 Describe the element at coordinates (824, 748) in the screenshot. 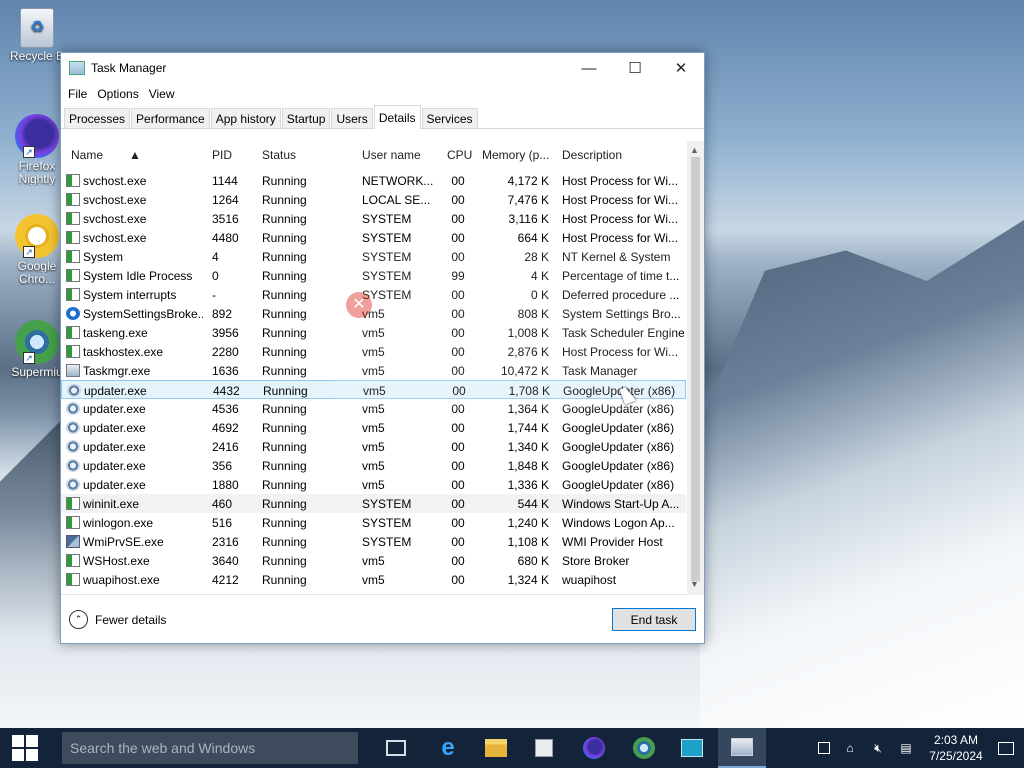

I see `action-center-icon` at that location.